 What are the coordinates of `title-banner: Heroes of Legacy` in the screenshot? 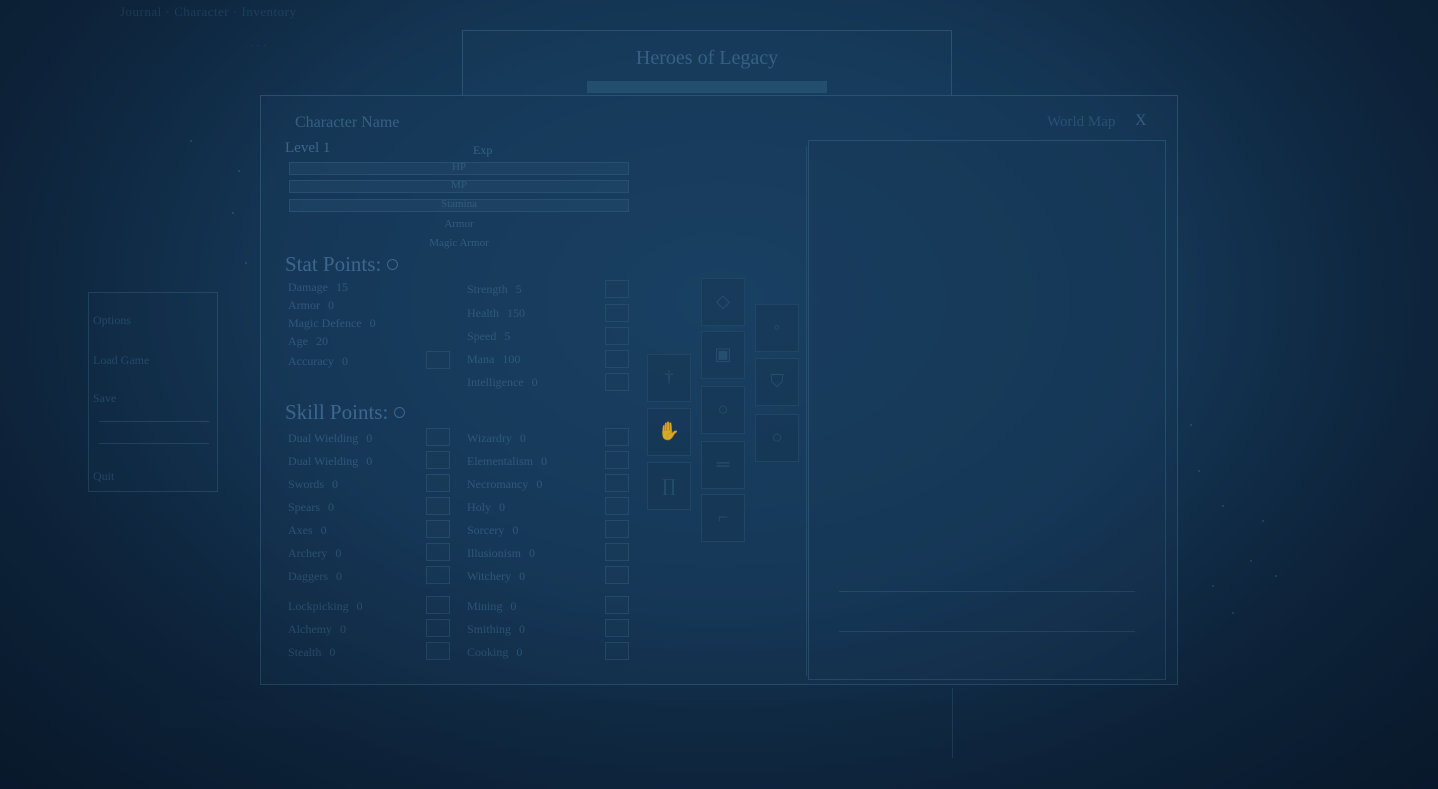 It's located at (707, 63).